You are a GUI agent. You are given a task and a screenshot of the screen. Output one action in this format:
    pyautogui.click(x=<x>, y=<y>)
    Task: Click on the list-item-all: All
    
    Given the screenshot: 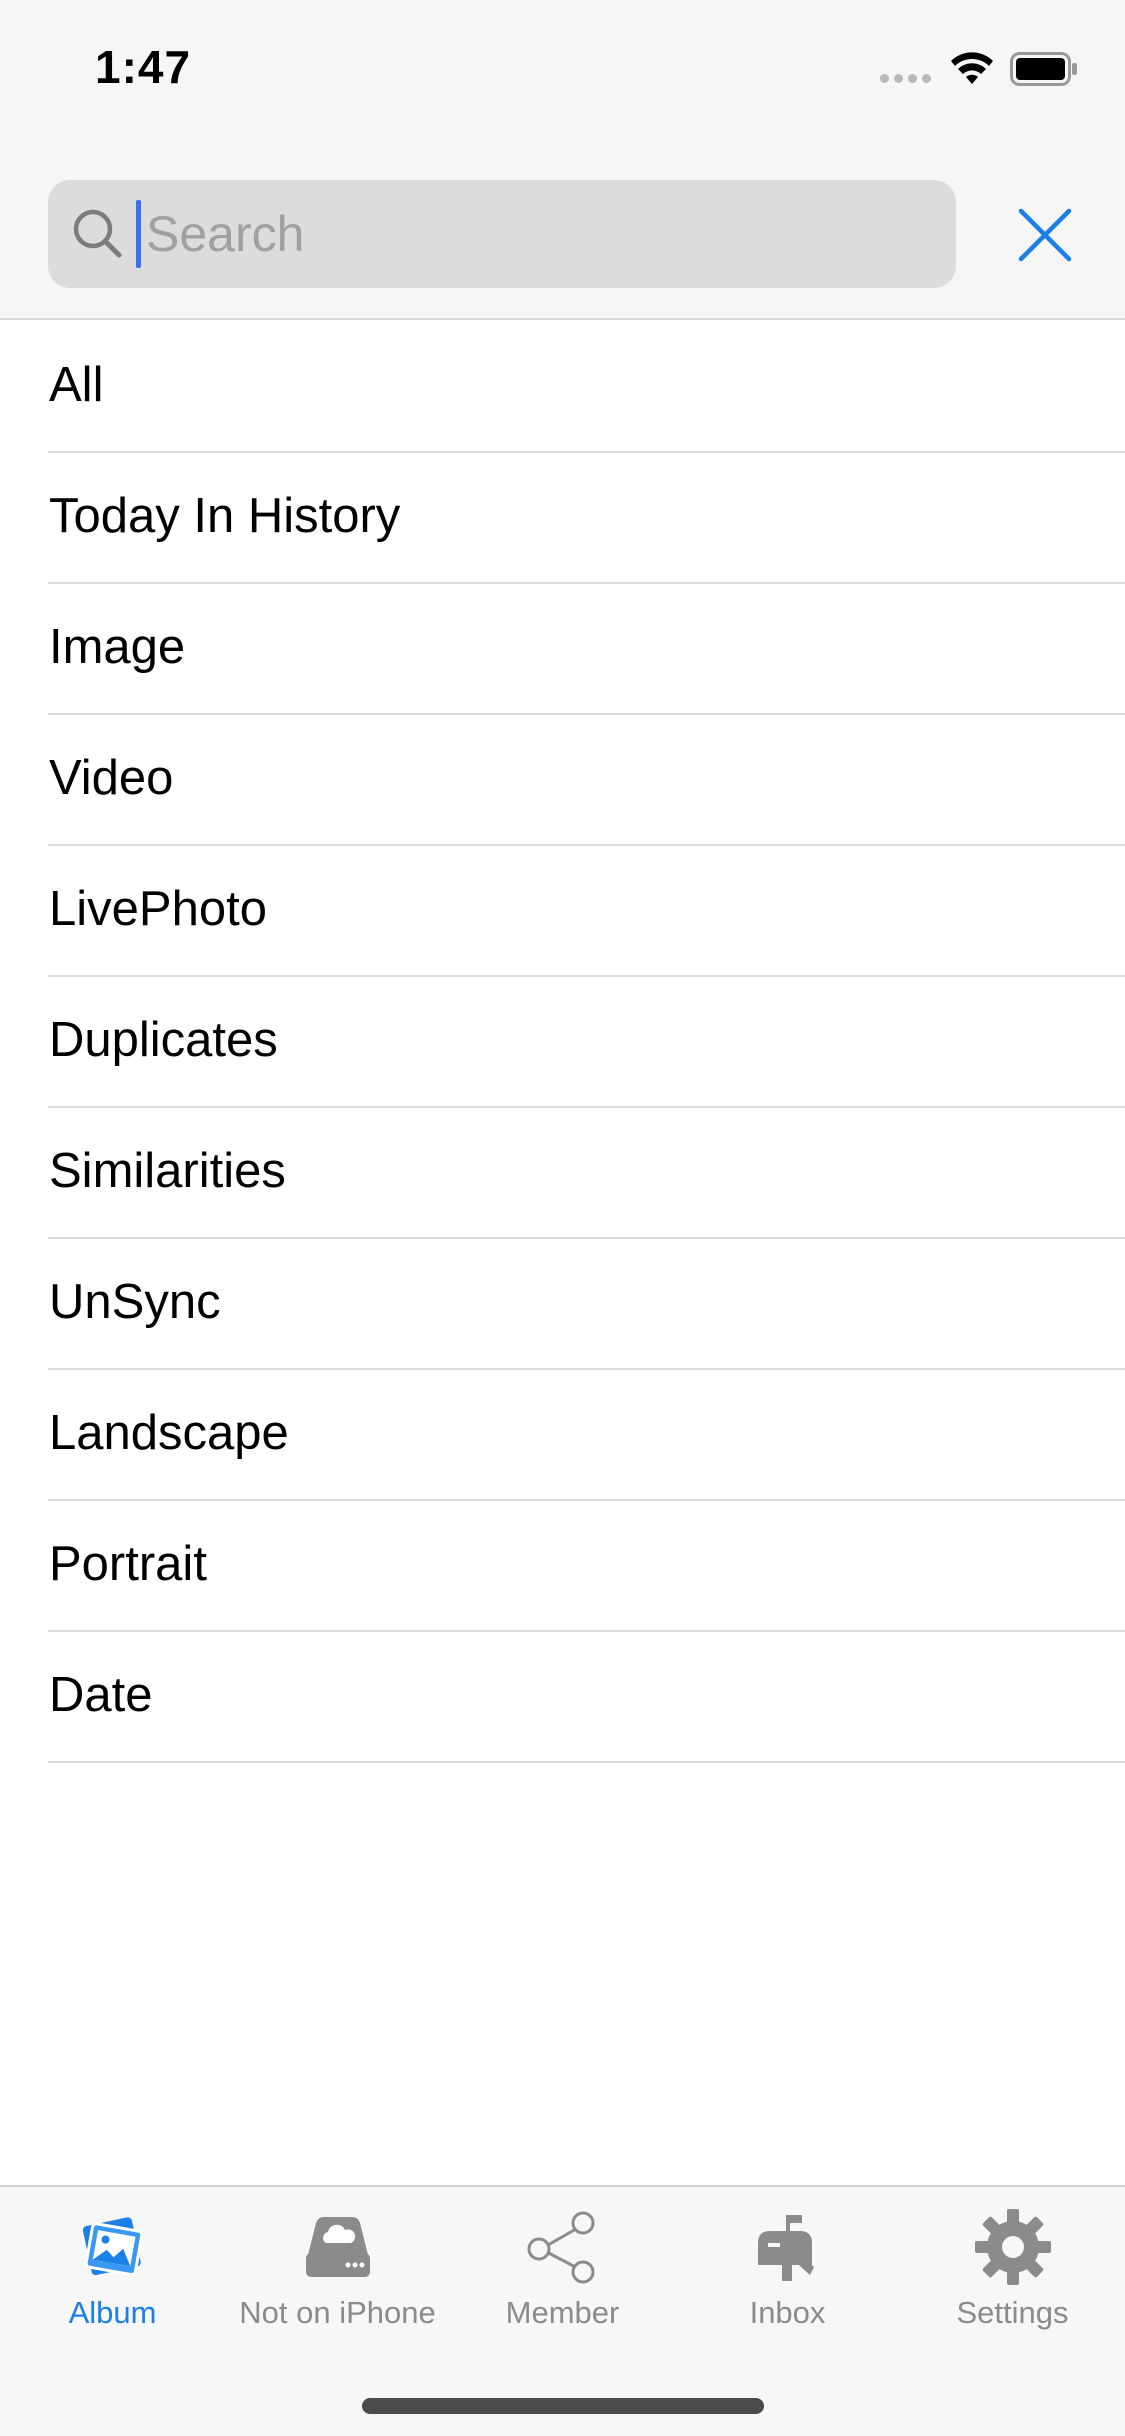 What is the action you would take?
    pyautogui.click(x=562, y=386)
    